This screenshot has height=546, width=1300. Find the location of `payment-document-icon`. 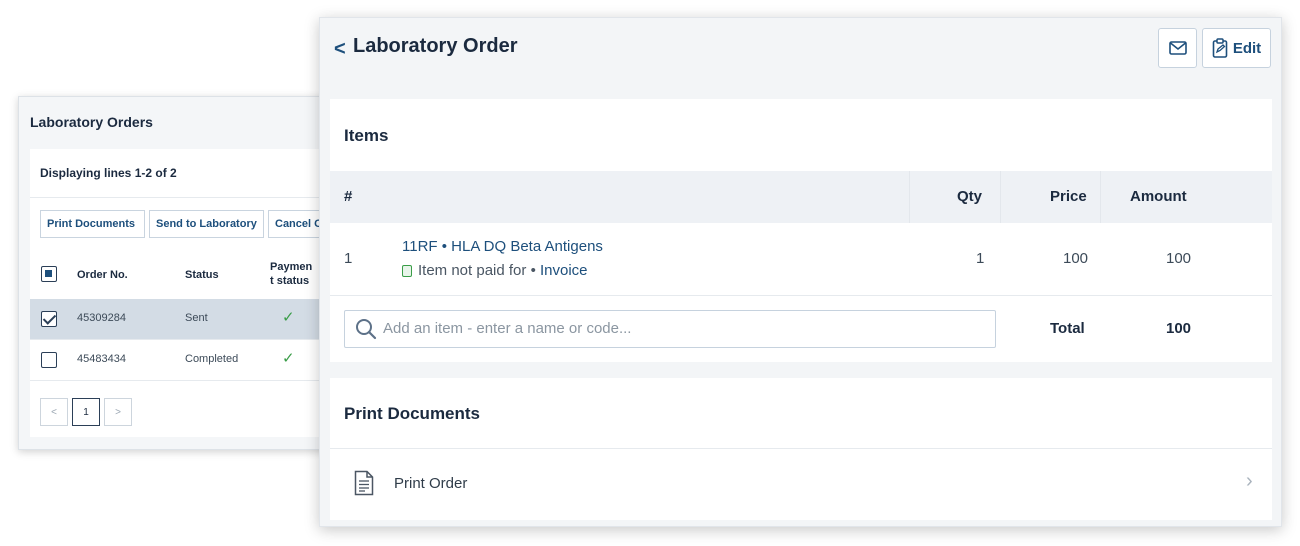

payment-document-icon is located at coordinates (407, 270).